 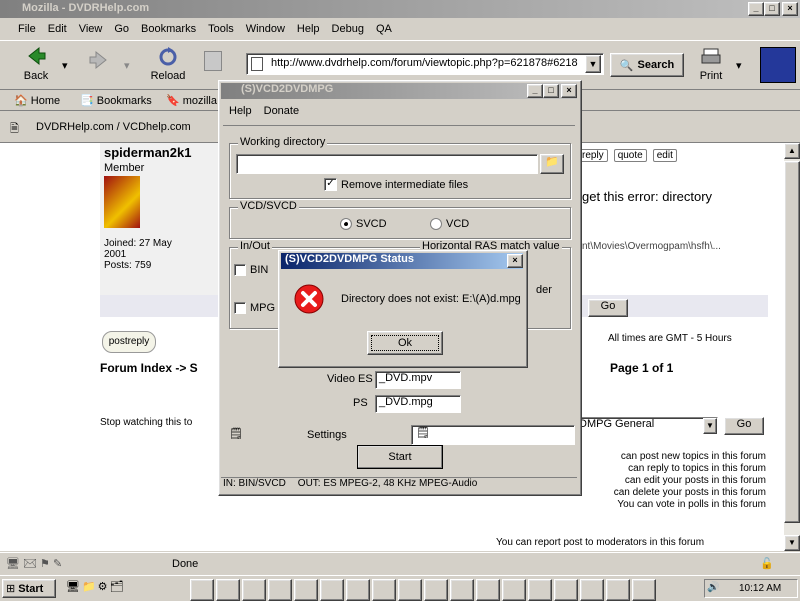 What do you see at coordinates (630, 155) in the screenshot?
I see `quote-button: quote` at bounding box center [630, 155].